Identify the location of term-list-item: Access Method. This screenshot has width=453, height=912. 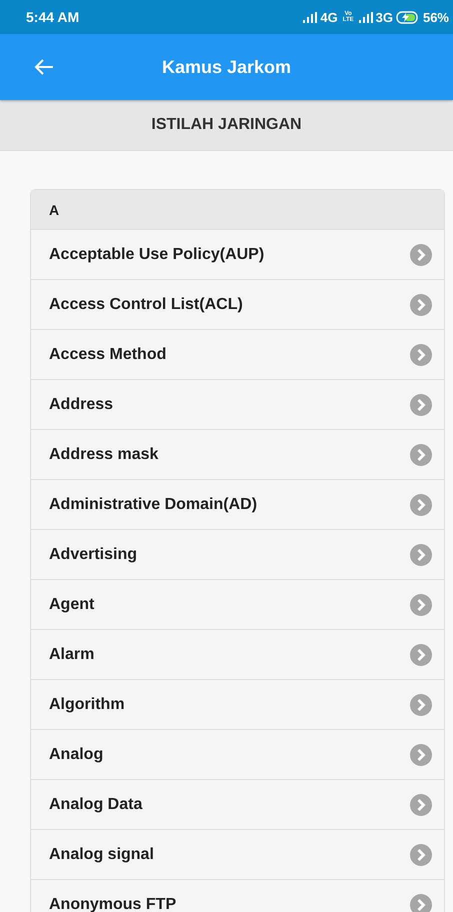
(237, 355).